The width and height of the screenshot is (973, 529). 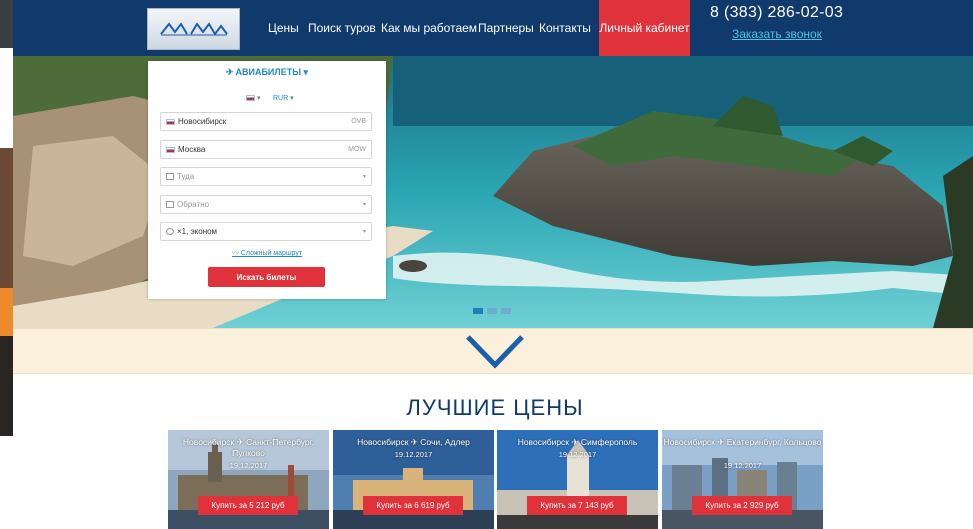 I want to click on route-zigzag-icon: 〰, so click(x=235, y=253).